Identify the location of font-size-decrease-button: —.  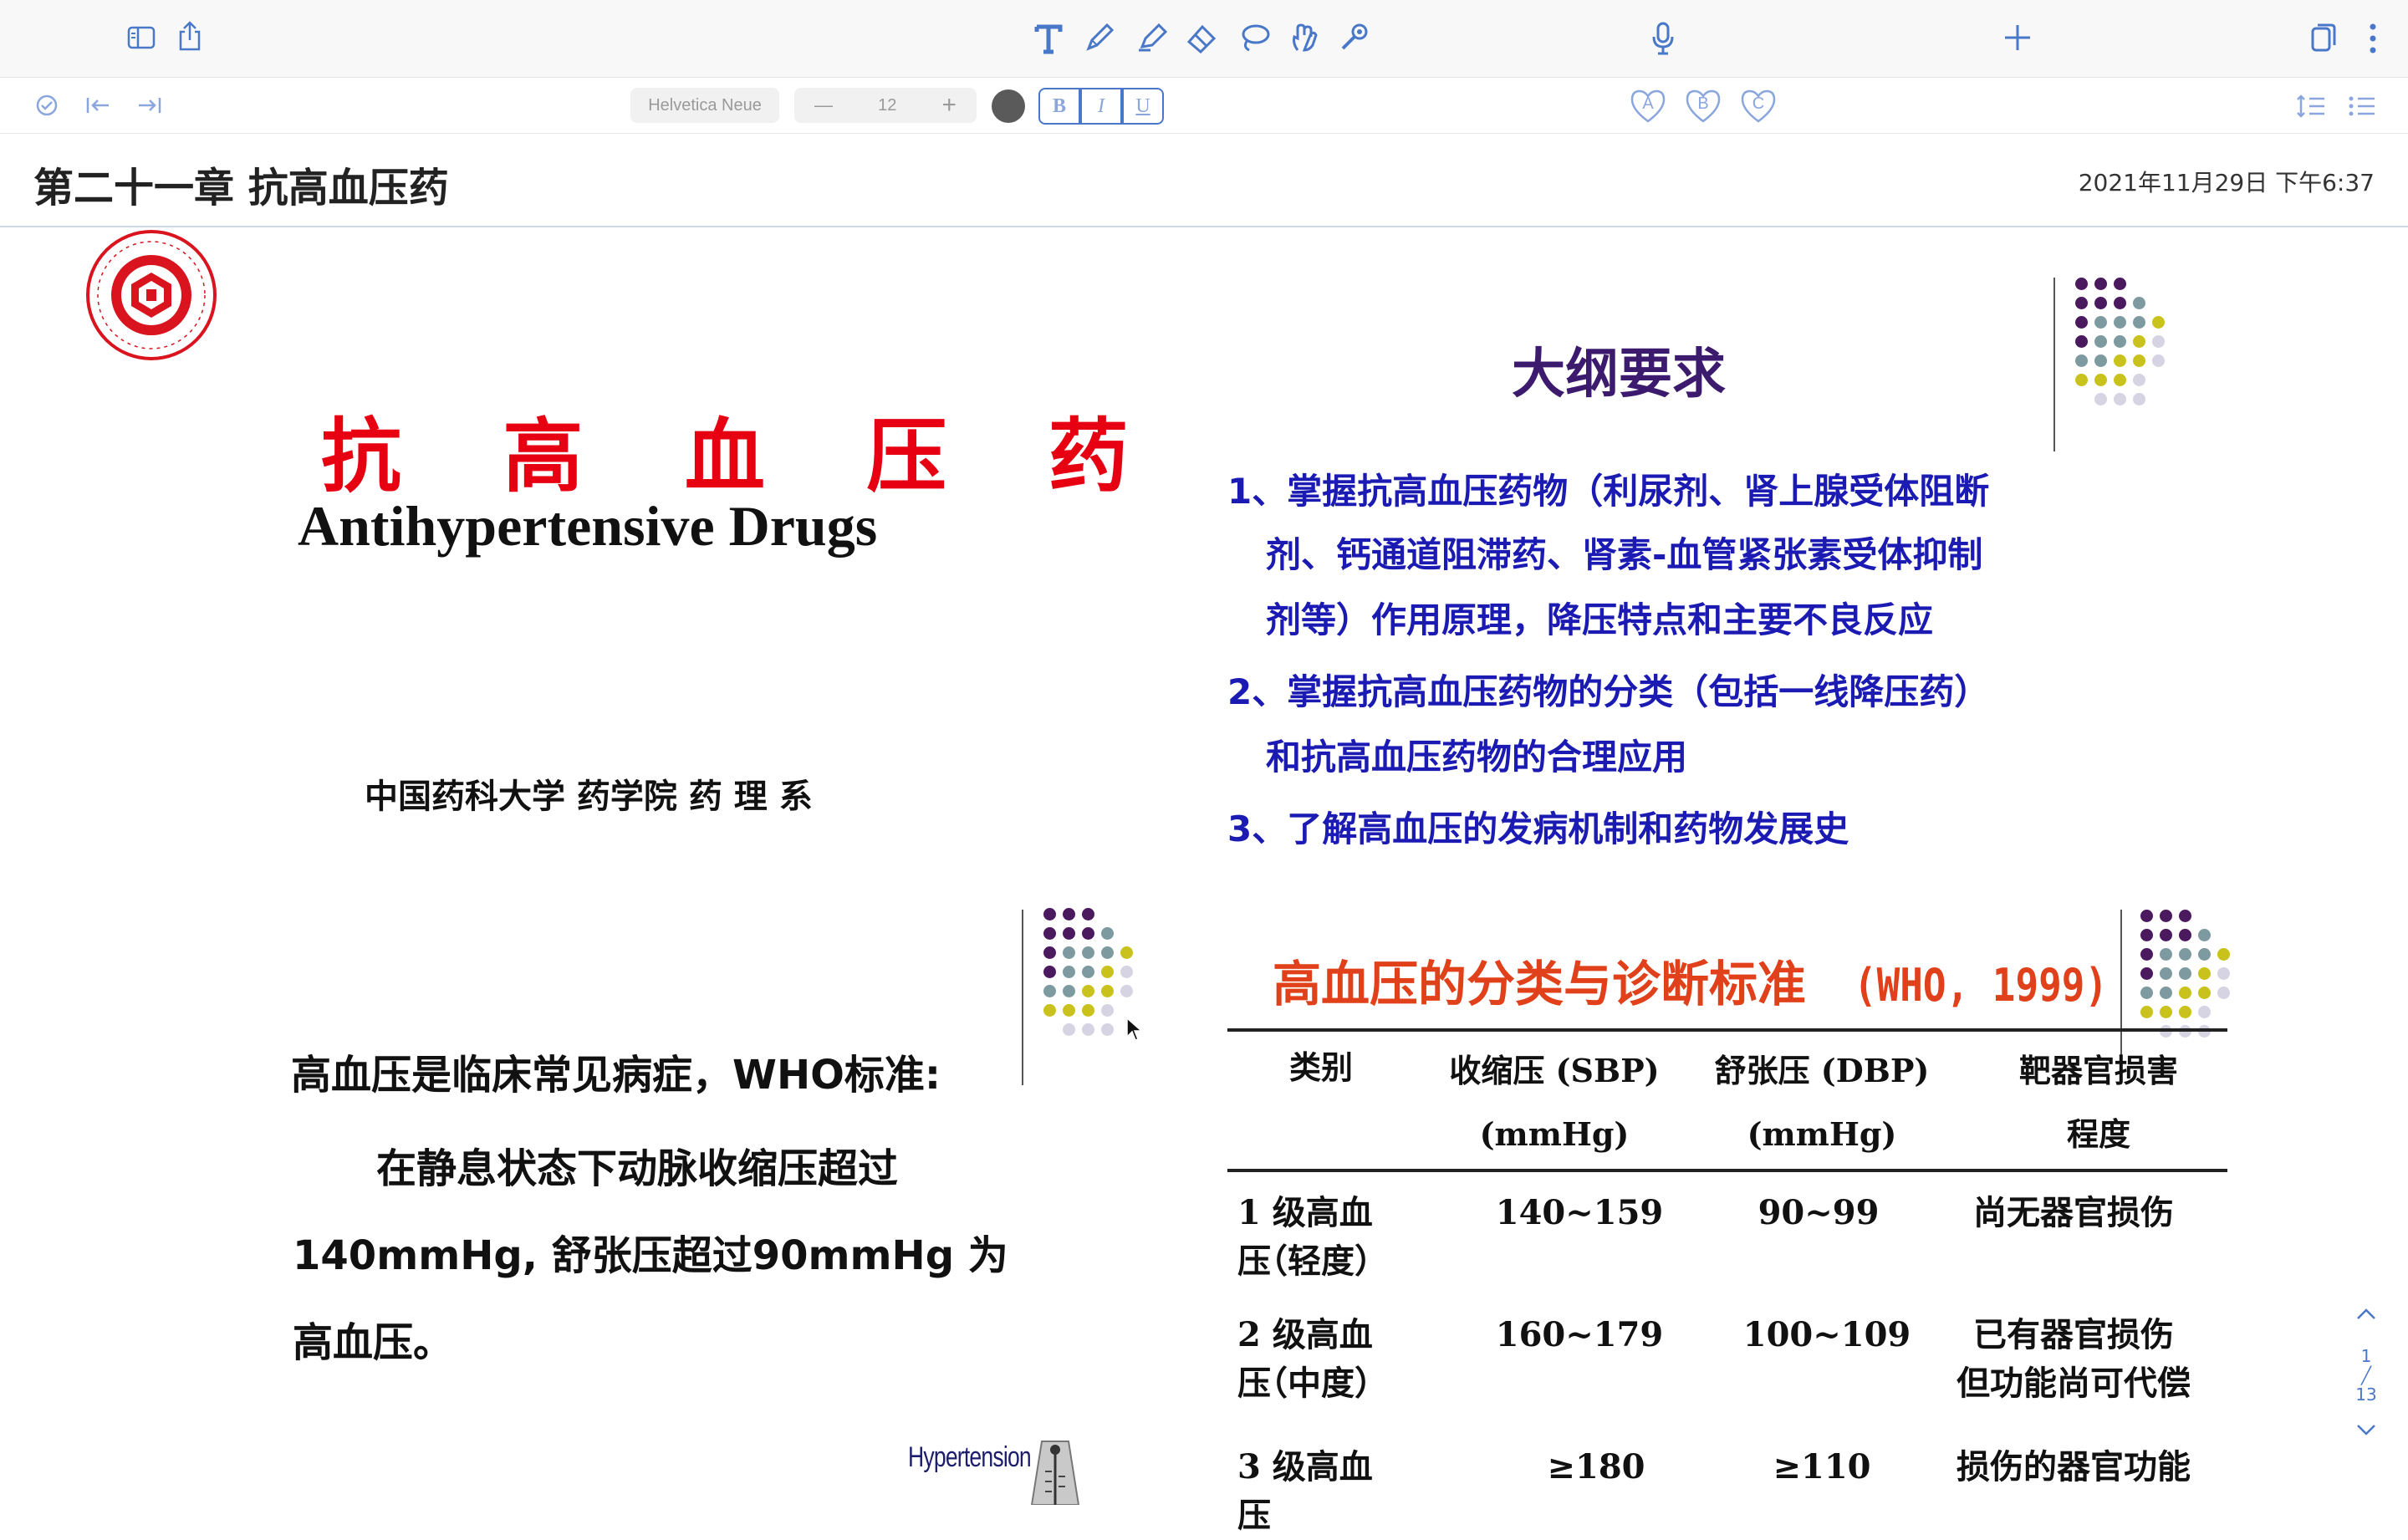
(823, 105).